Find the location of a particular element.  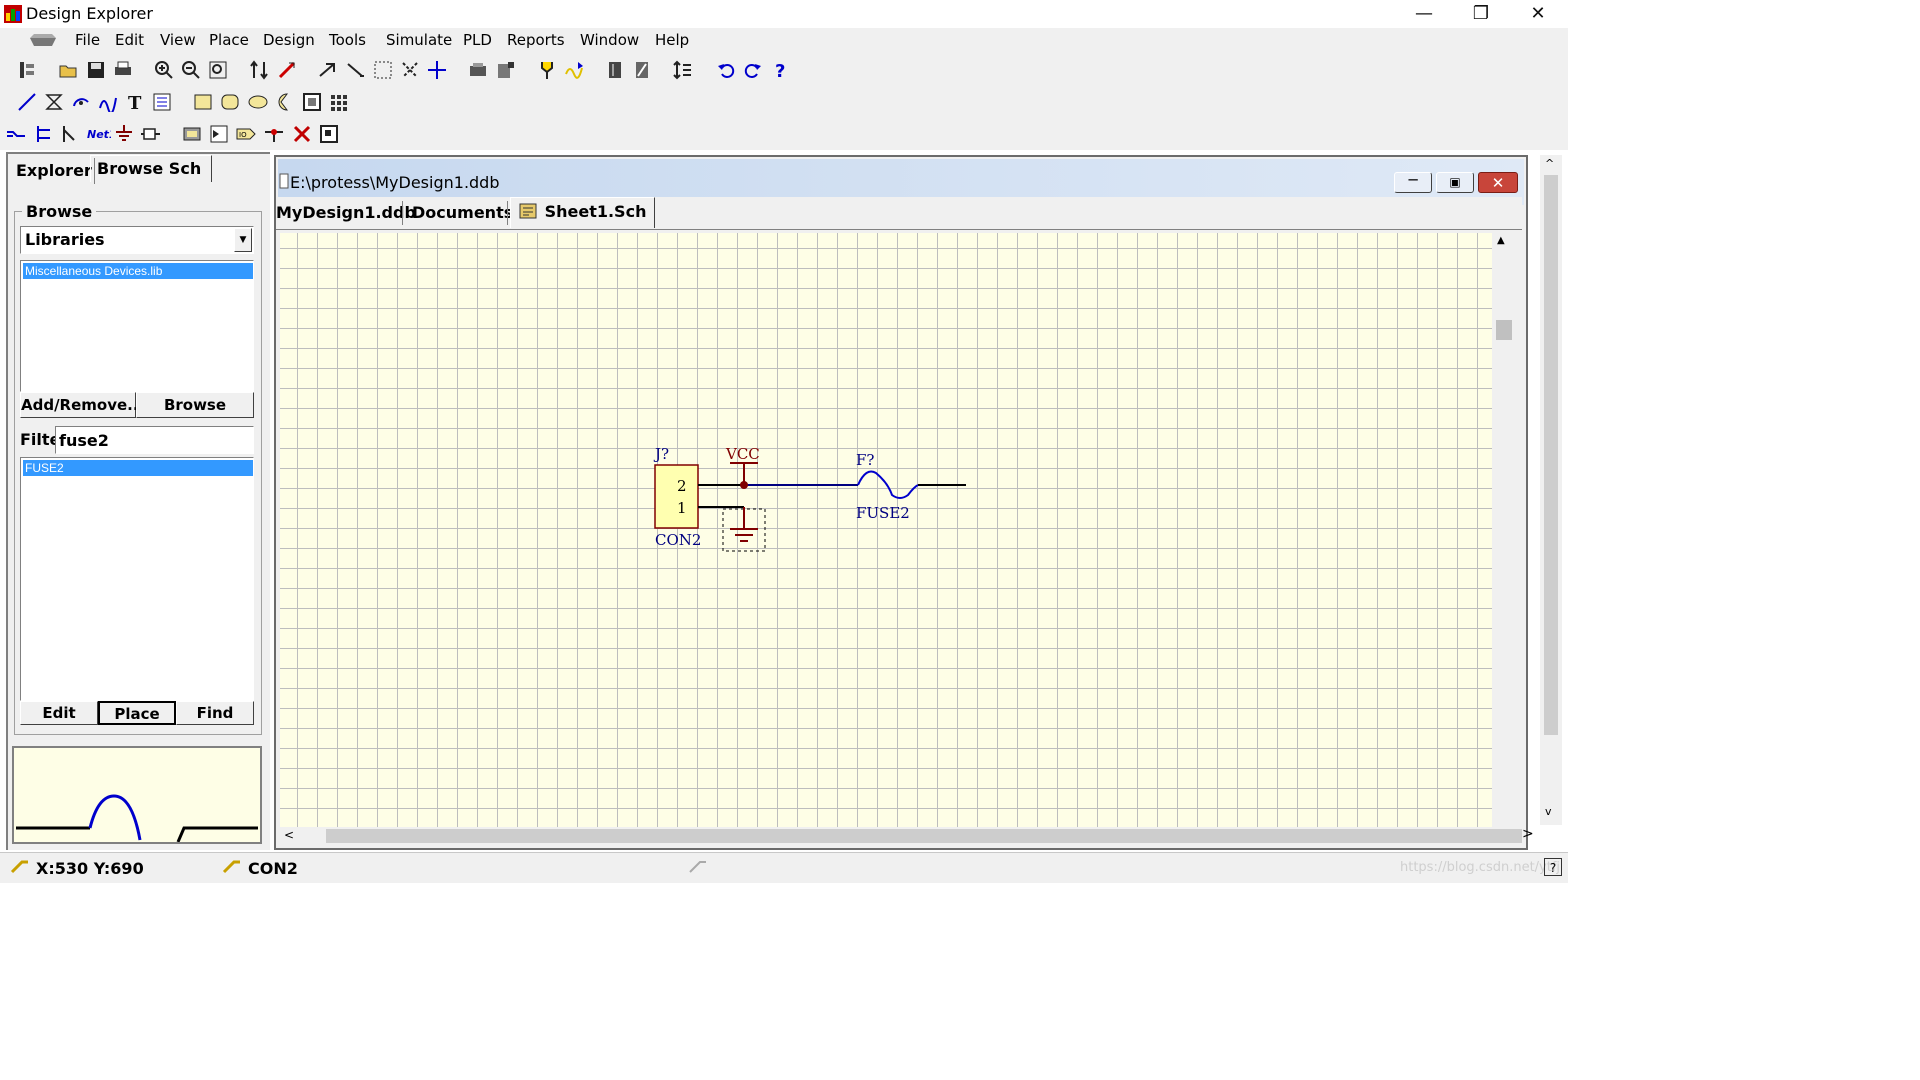

connector-body is located at coordinates (676, 496).